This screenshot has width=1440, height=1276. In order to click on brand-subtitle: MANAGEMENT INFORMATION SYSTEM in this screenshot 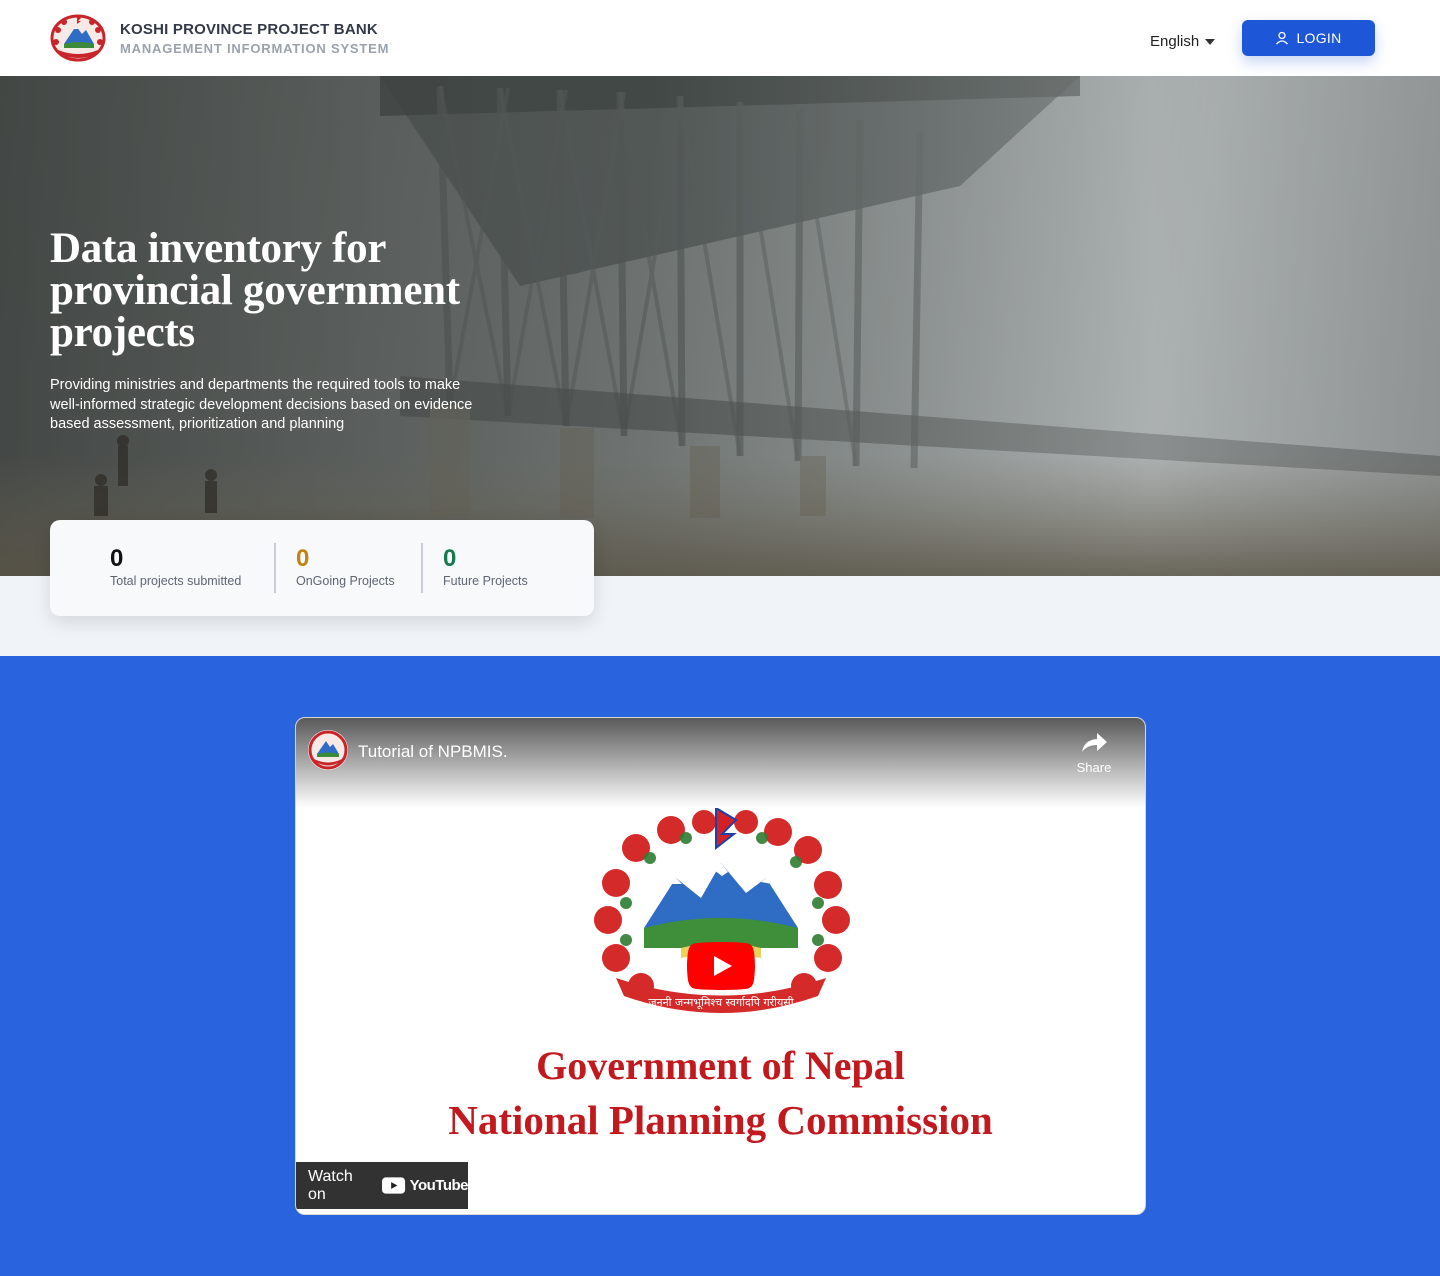, I will do `click(255, 48)`.